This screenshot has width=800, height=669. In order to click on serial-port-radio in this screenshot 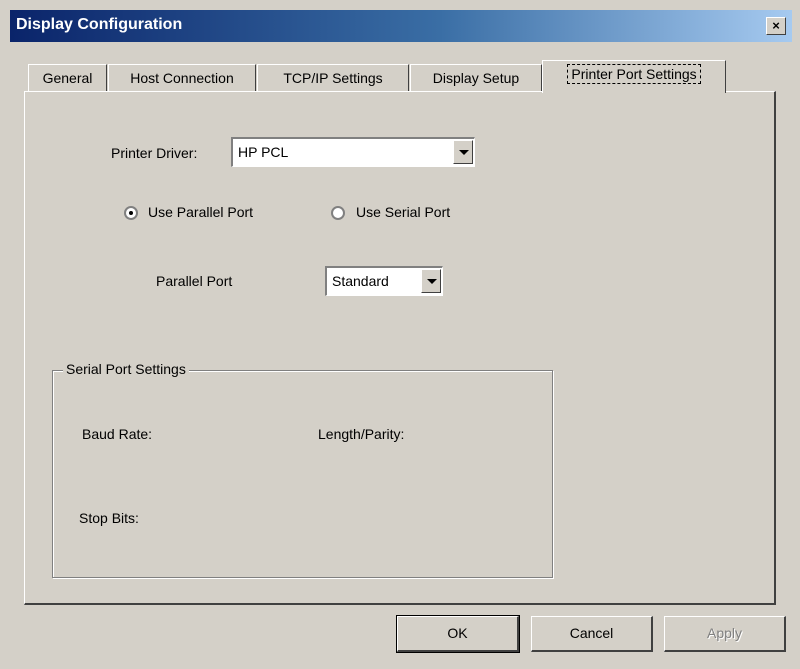, I will do `click(338, 213)`.